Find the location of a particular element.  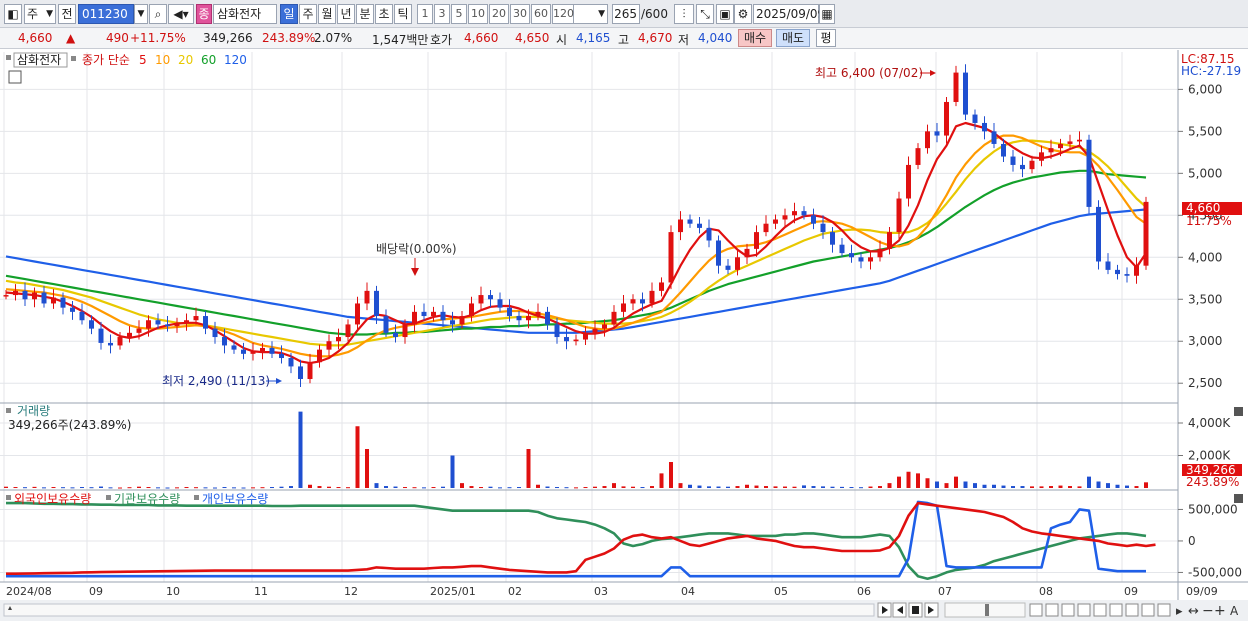

interval-button: 5 is located at coordinates (459, 14).